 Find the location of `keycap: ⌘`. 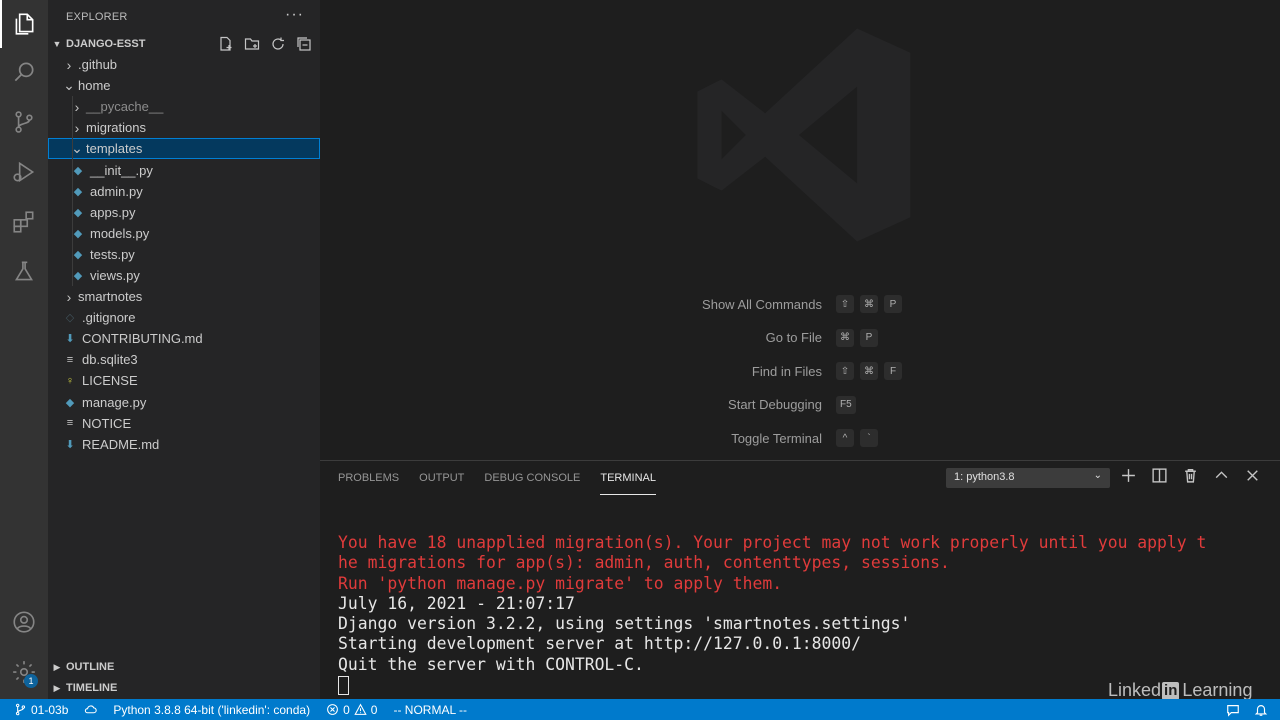

keycap: ⌘ is located at coordinates (845, 337).